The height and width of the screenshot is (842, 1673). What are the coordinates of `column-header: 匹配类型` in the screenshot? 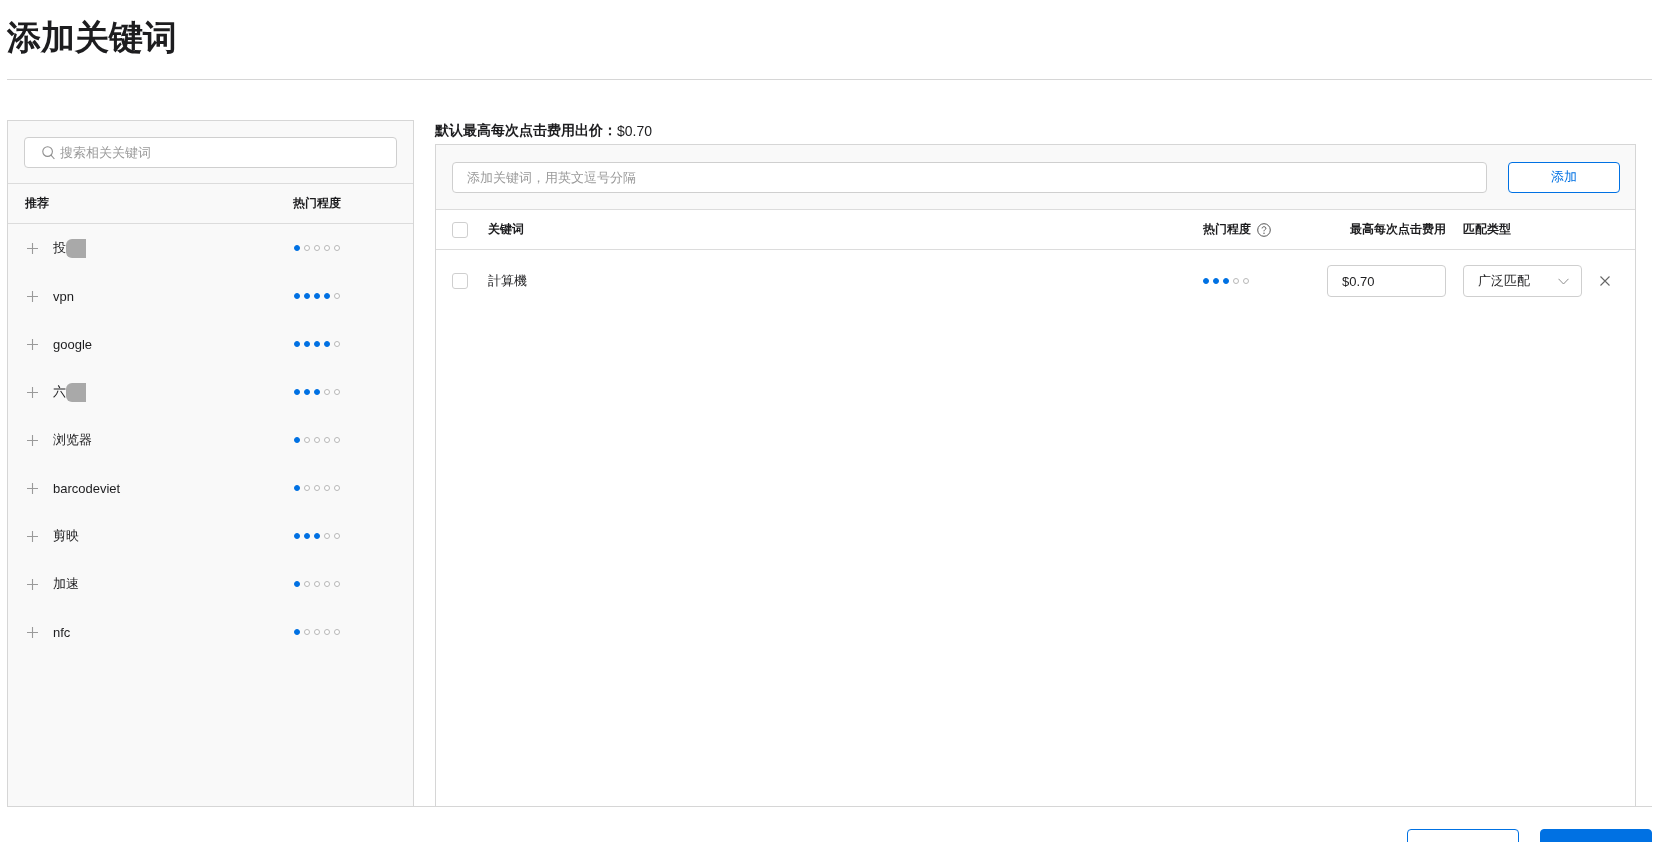 It's located at (1487, 229).